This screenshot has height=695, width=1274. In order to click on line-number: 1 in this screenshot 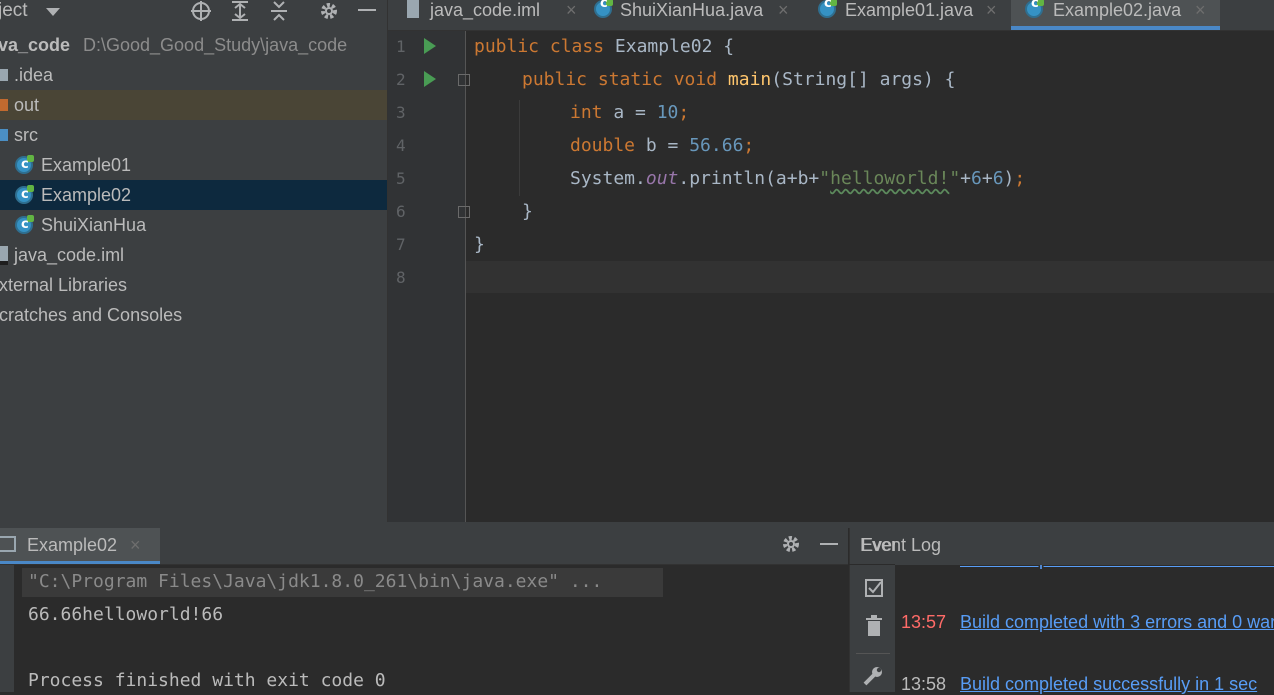, I will do `click(401, 46)`.